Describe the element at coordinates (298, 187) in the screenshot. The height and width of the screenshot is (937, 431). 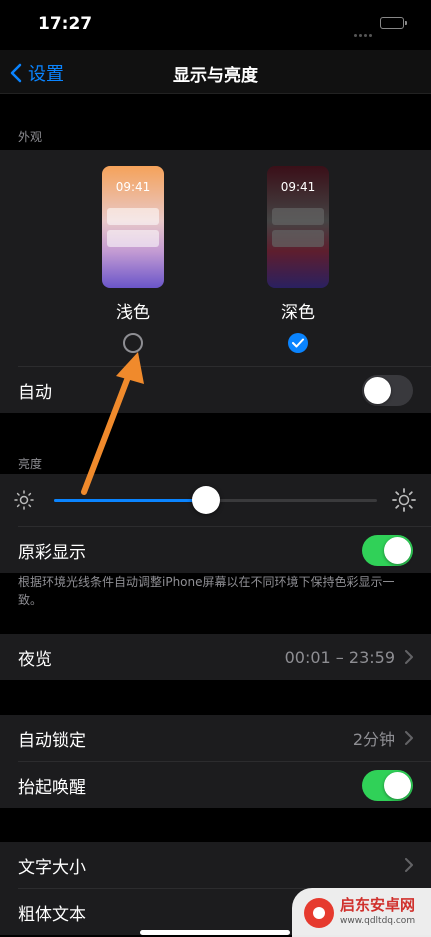
I see `dark-preview-time: 09:41` at that location.